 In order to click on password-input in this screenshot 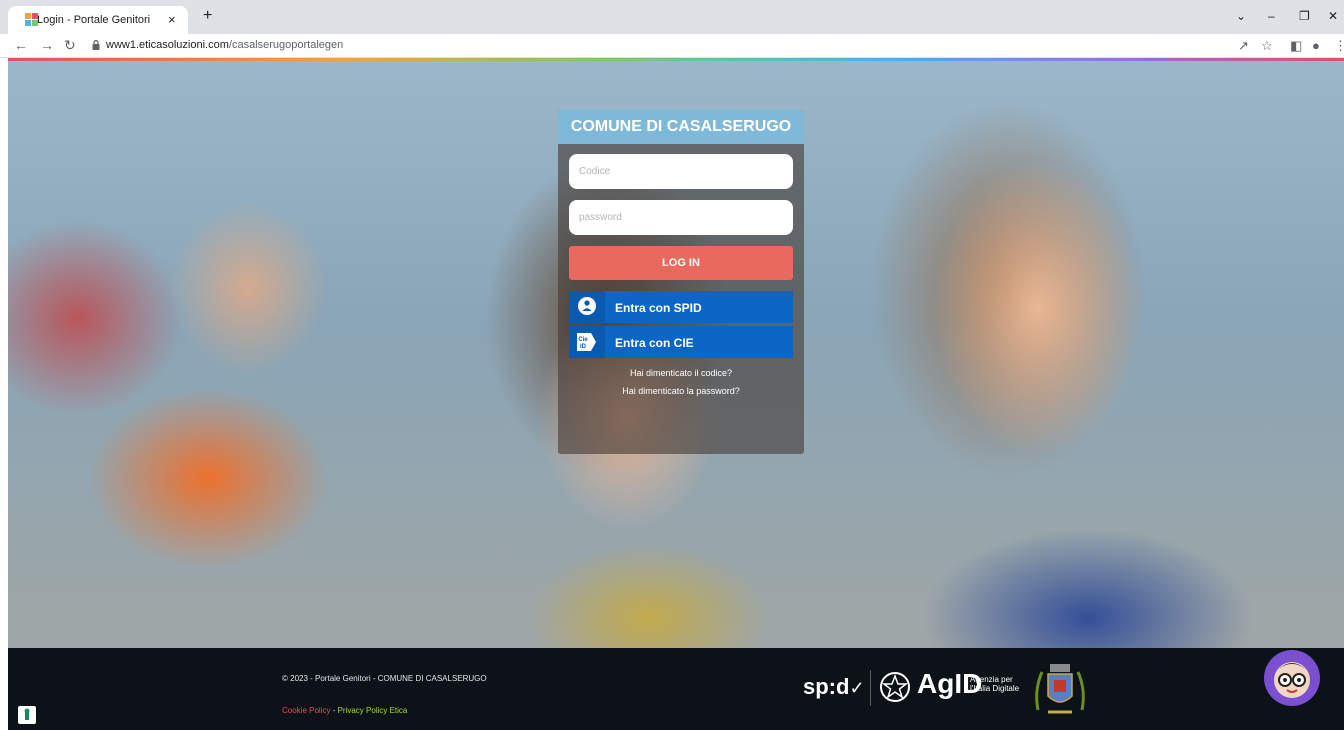, I will do `click(681, 217)`.